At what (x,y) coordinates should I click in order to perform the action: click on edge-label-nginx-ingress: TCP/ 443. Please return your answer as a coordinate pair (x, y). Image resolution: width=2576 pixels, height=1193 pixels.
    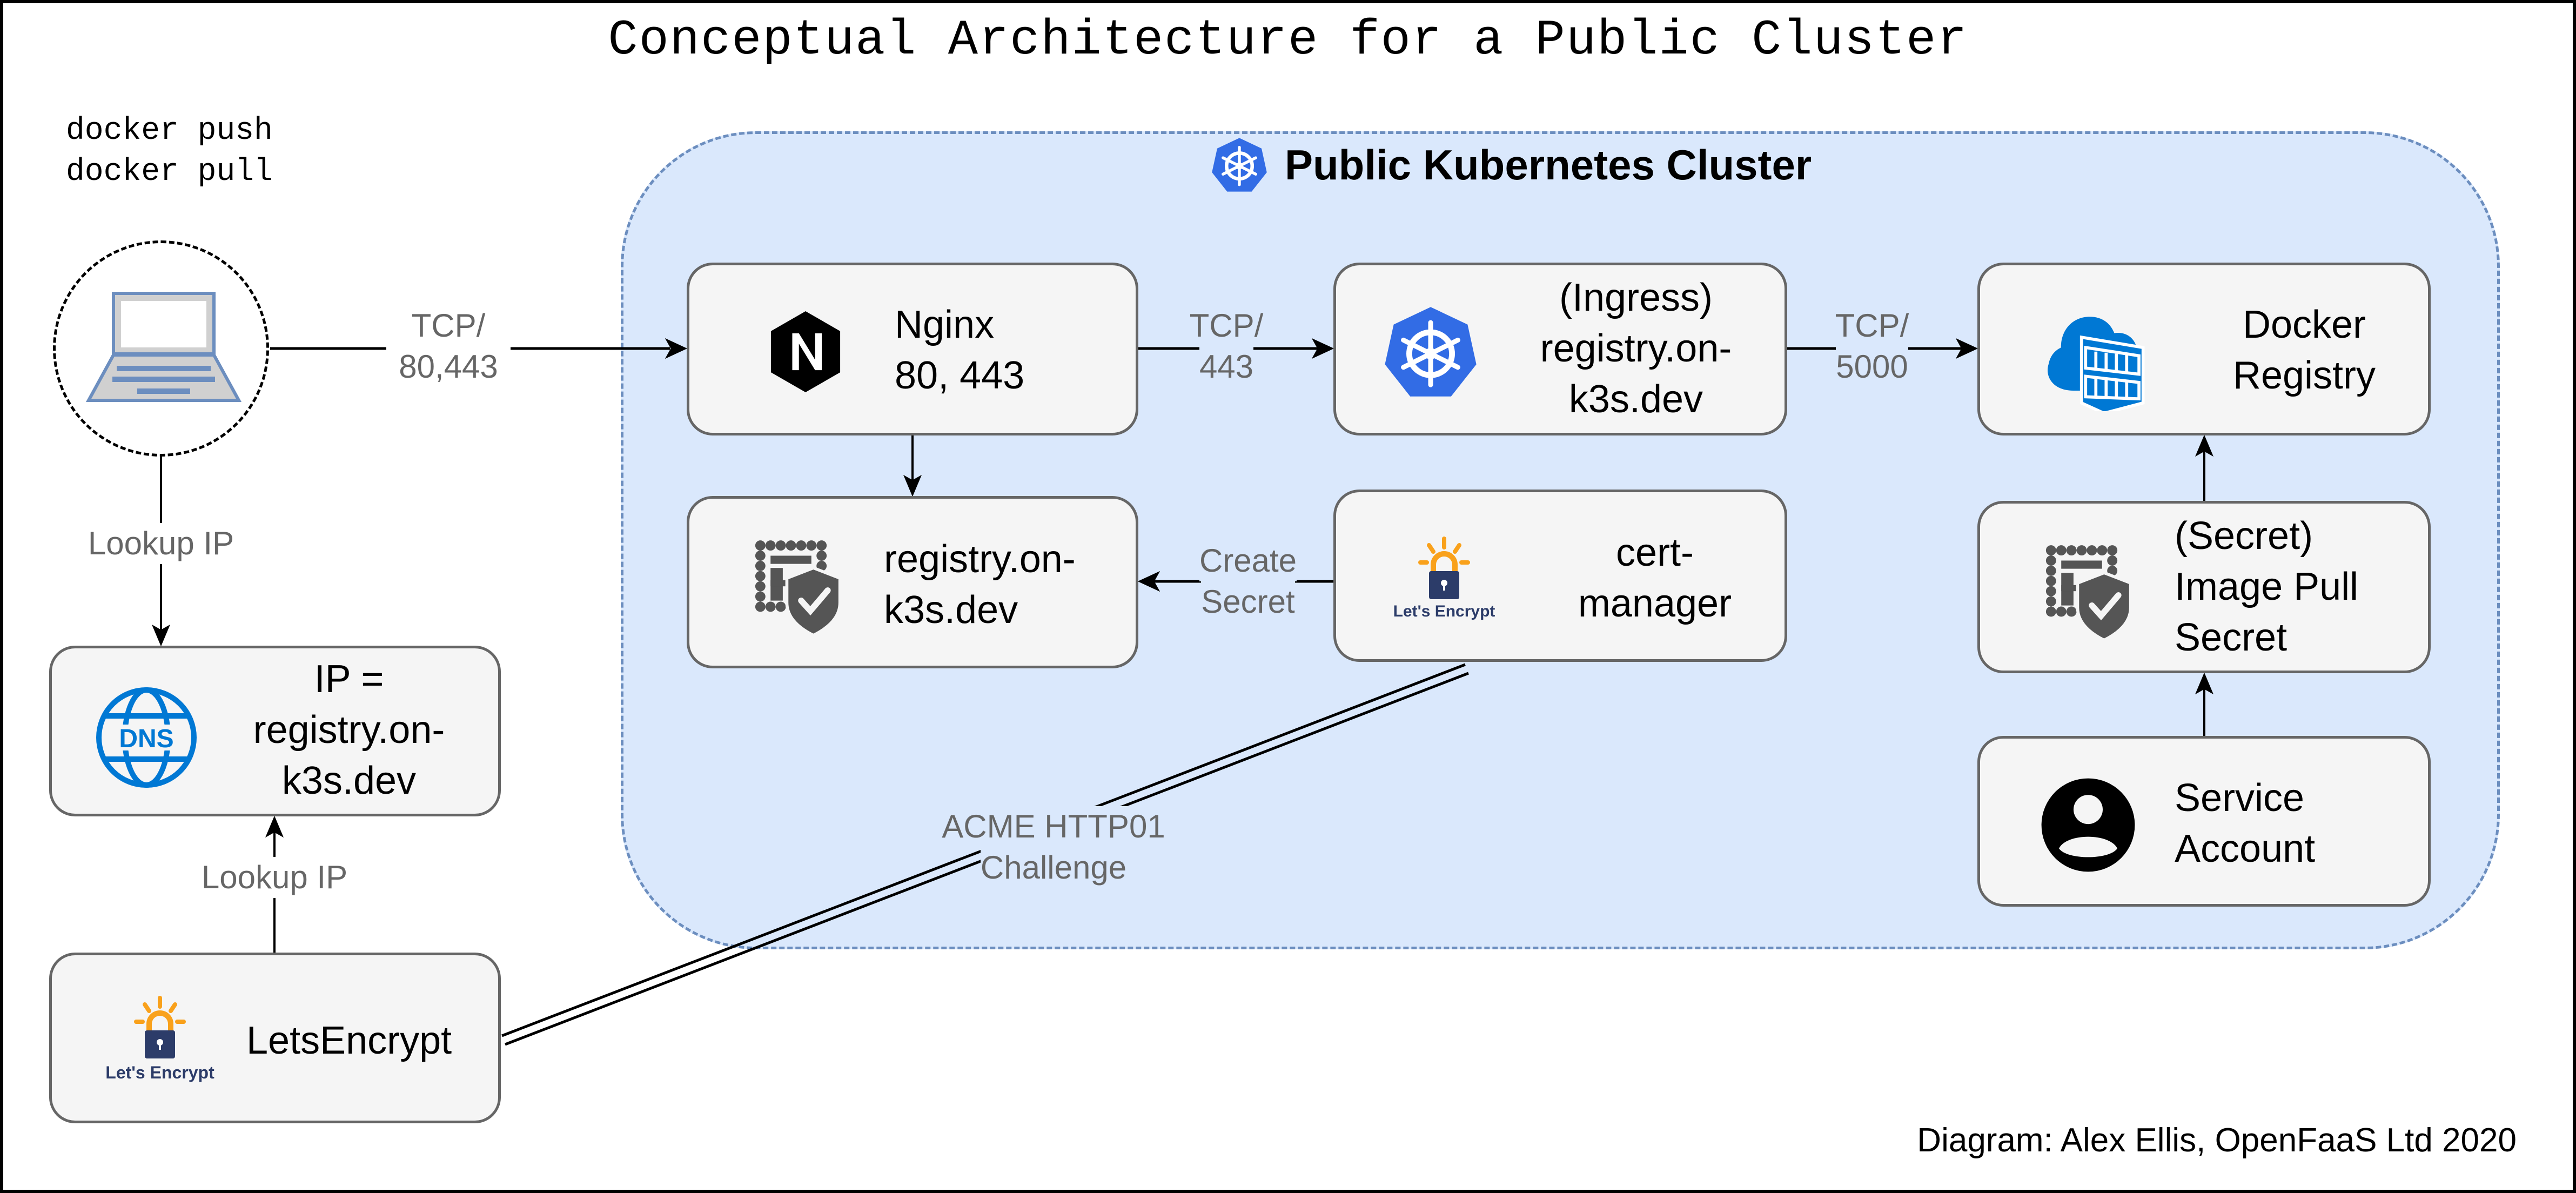
    Looking at the image, I should click on (1227, 346).